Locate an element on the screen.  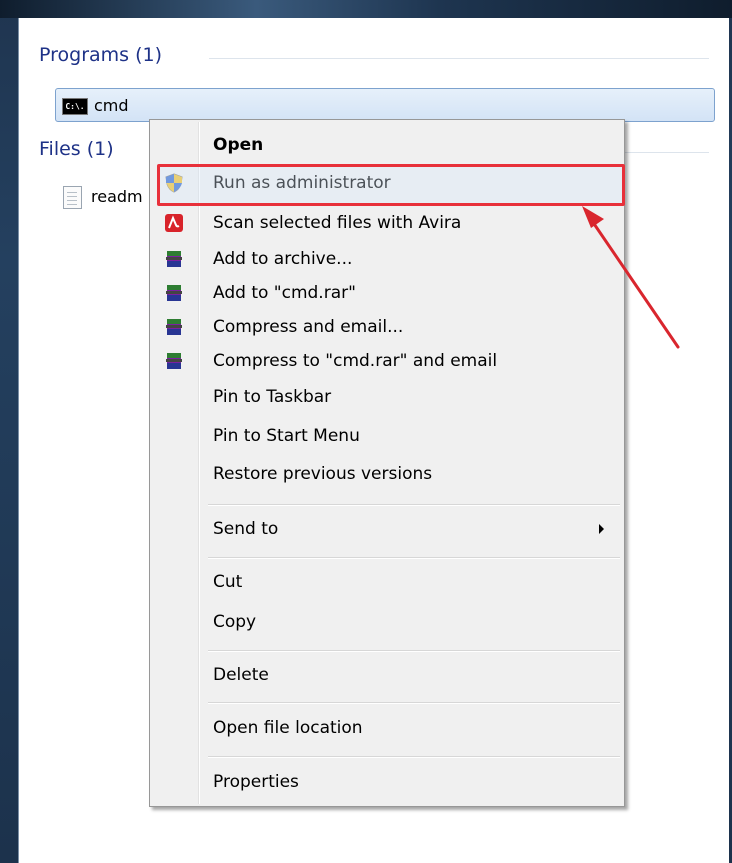
menu-item-pin-to-start-menu: Pin to Start Menu is located at coordinates (387, 436).